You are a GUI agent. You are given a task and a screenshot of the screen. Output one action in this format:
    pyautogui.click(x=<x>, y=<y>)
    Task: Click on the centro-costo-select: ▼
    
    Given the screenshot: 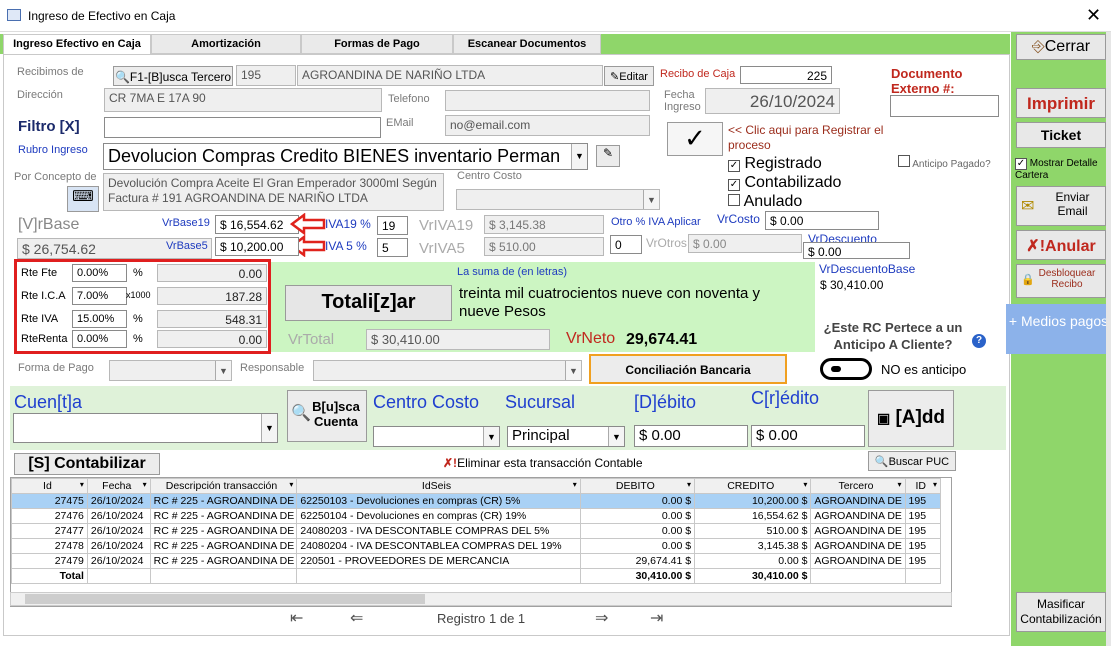 What is the action you would take?
    pyautogui.click(x=558, y=199)
    